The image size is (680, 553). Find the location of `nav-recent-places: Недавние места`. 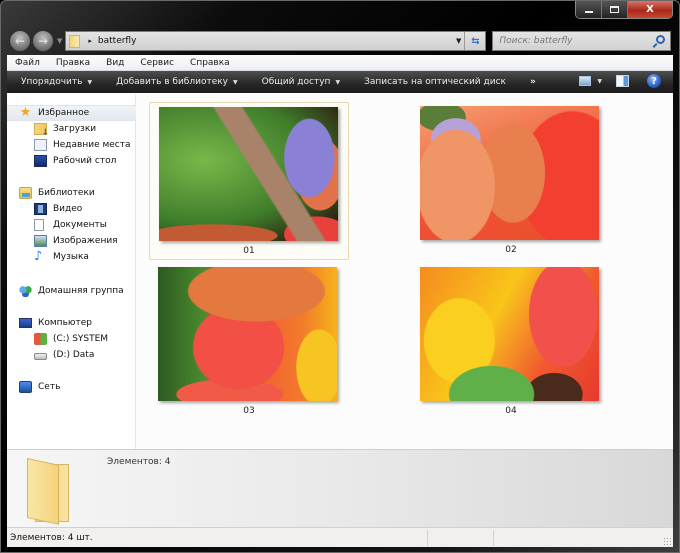

nav-recent-places: Недавние места is located at coordinates (71, 145).